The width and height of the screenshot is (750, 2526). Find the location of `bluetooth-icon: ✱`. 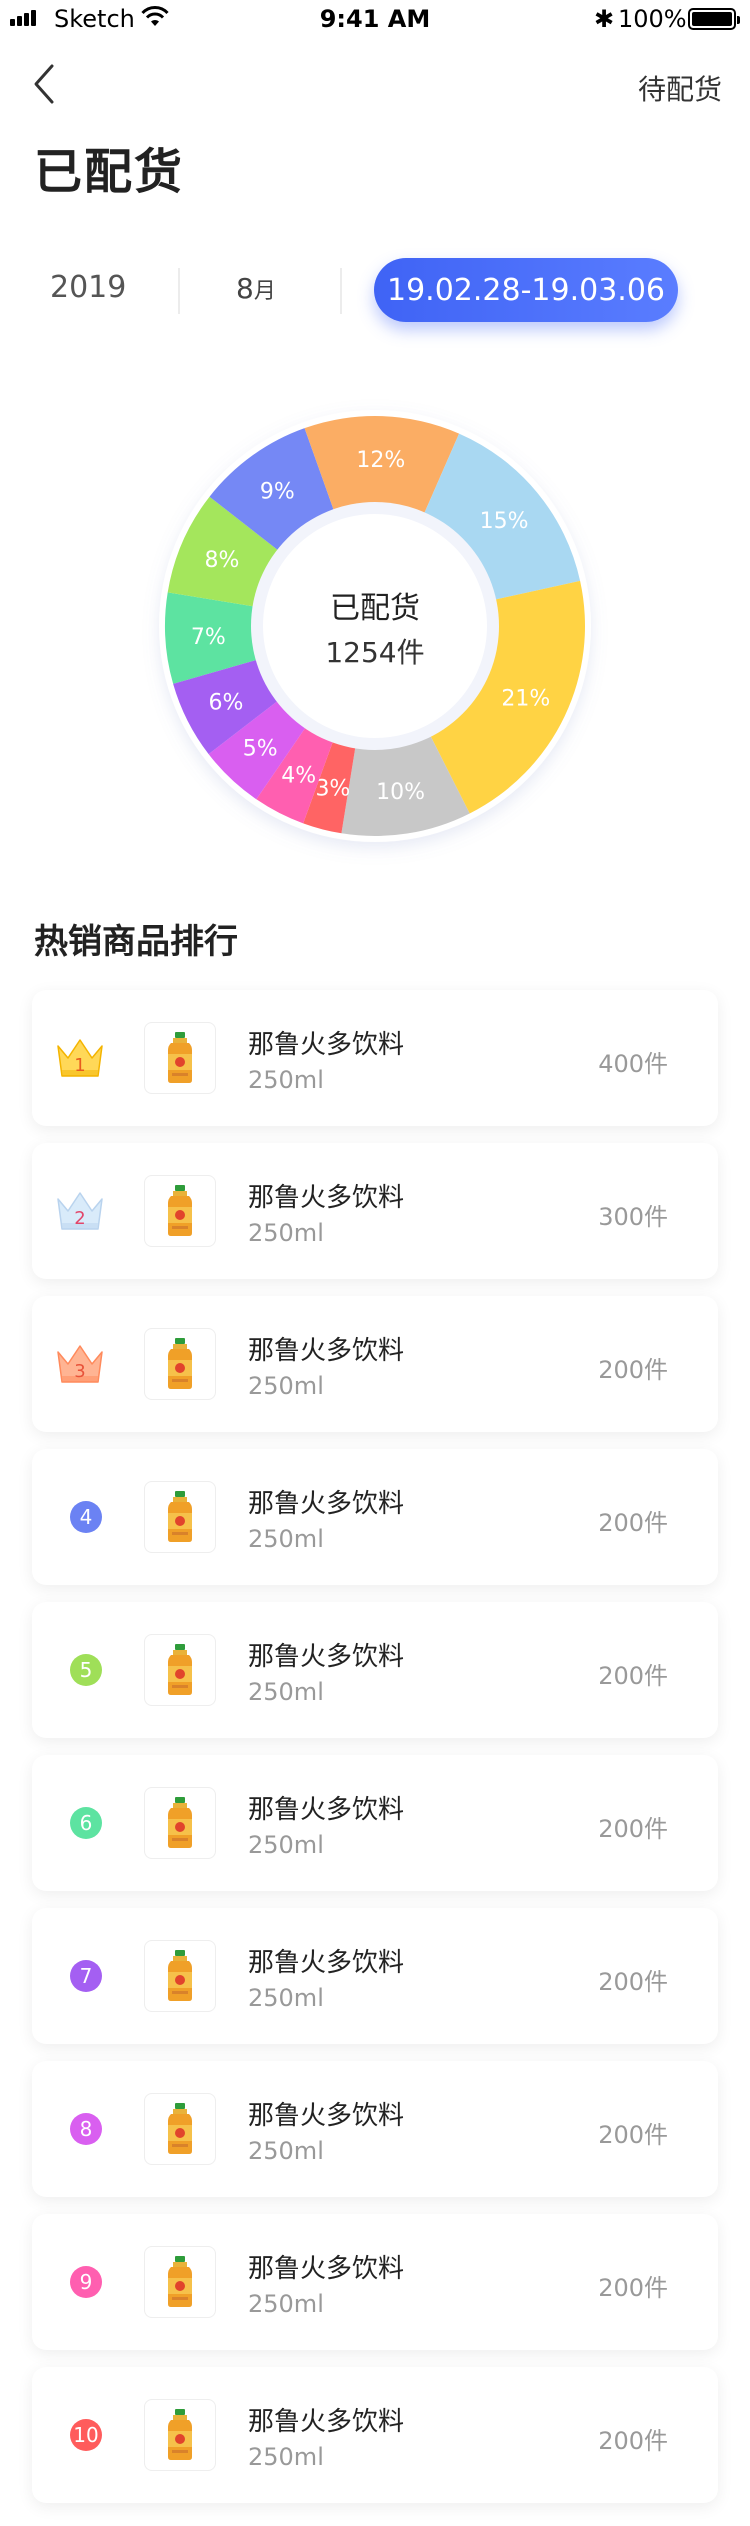

bluetooth-icon: ✱ is located at coordinates (604, 19).